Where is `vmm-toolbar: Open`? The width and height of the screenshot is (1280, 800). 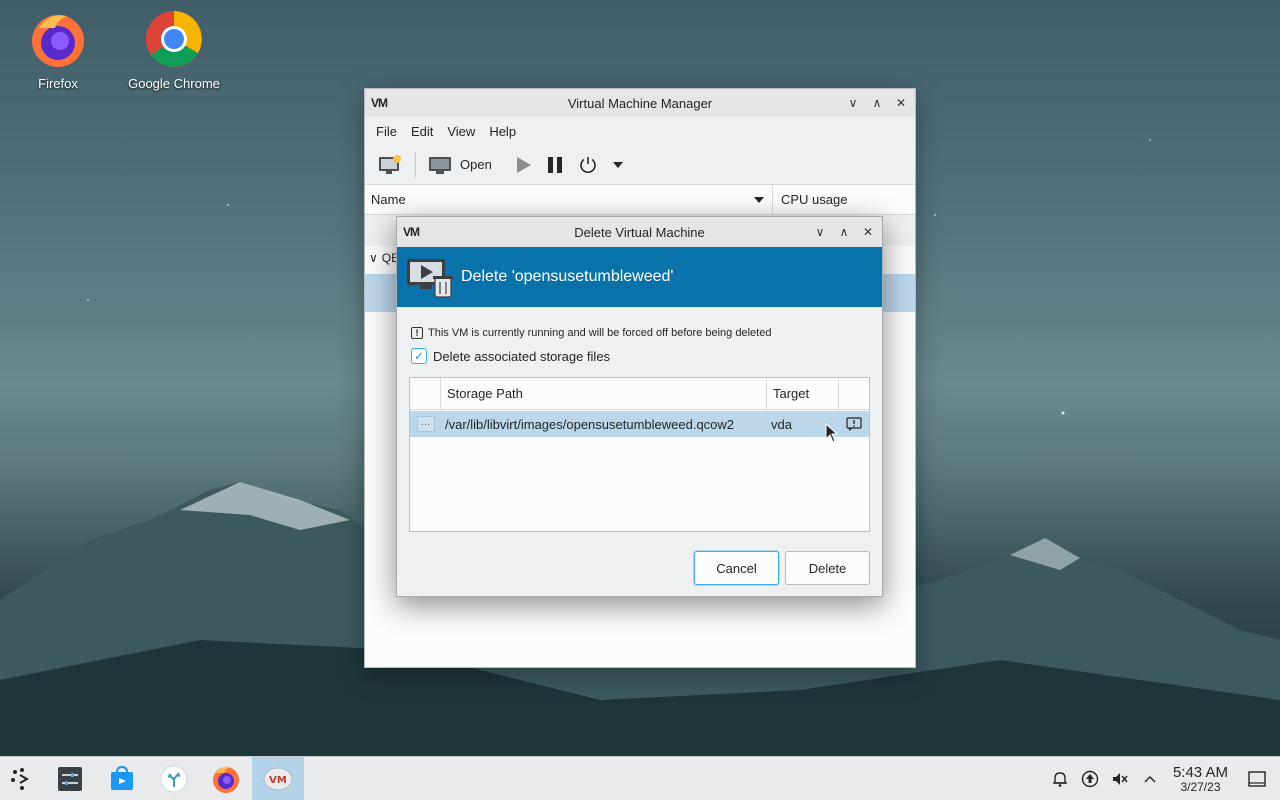
vmm-toolbar: Open is located at coordinates (640, 165).